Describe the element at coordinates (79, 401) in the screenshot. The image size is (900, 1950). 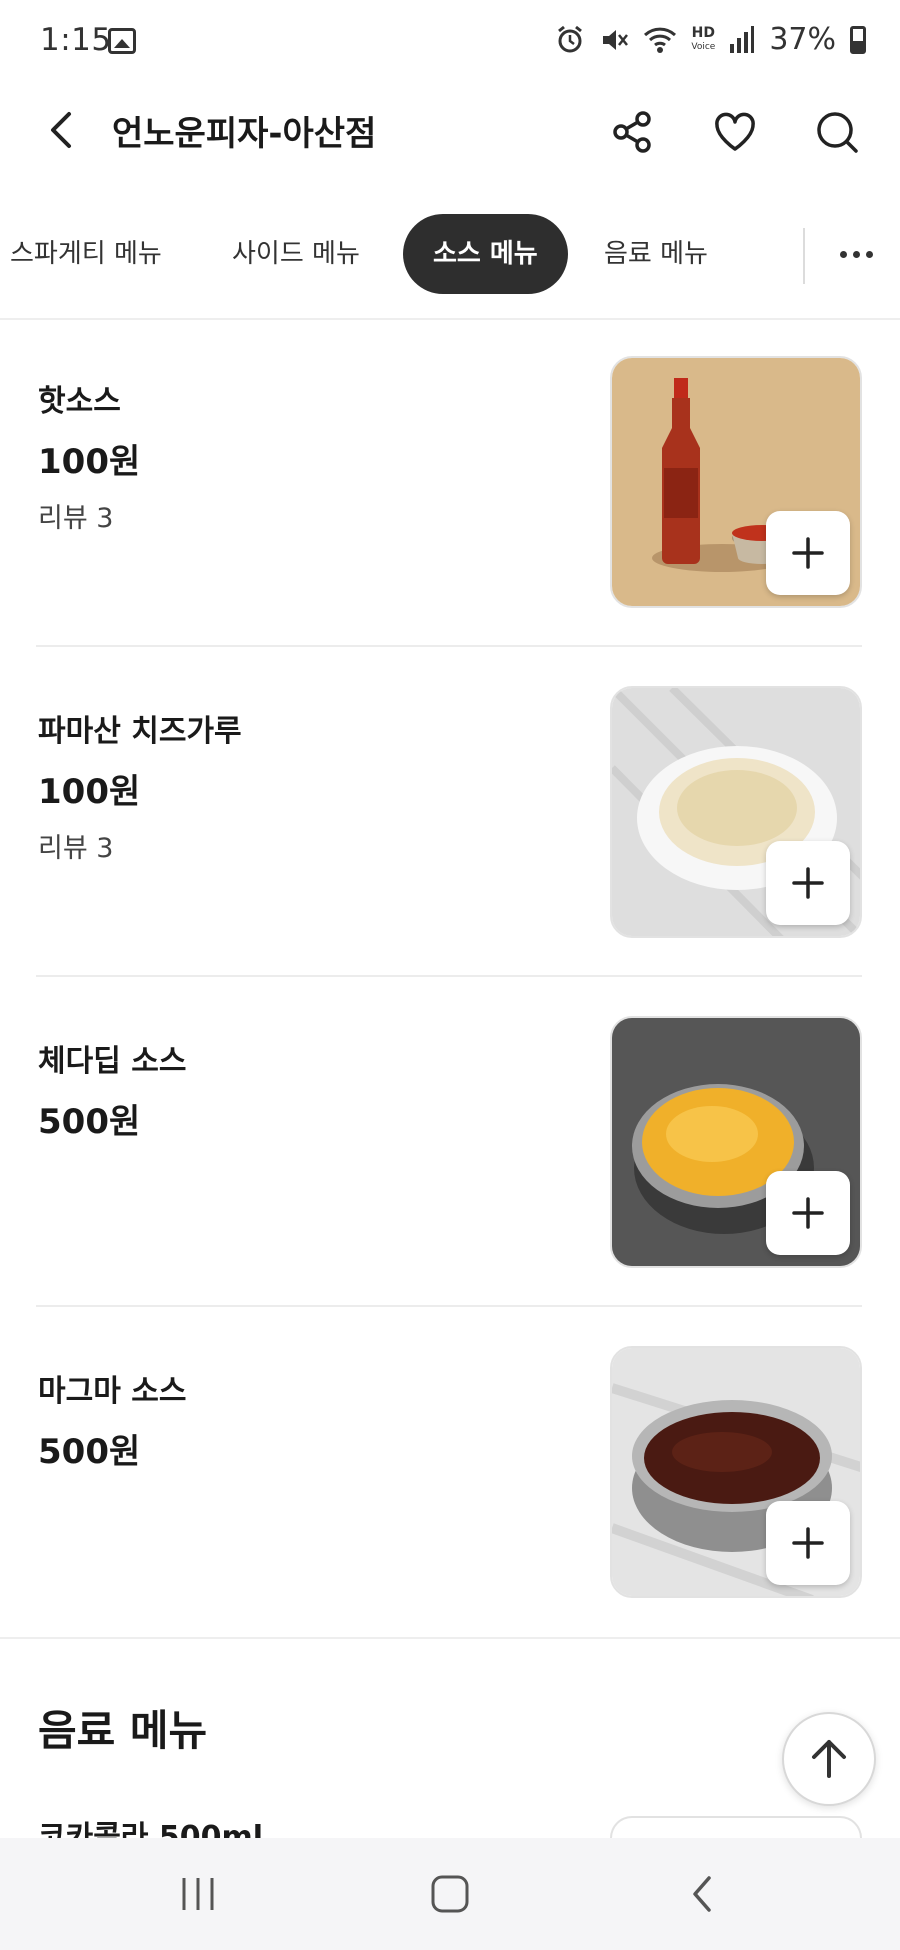
I see `item-name: 핫소스` at that location.